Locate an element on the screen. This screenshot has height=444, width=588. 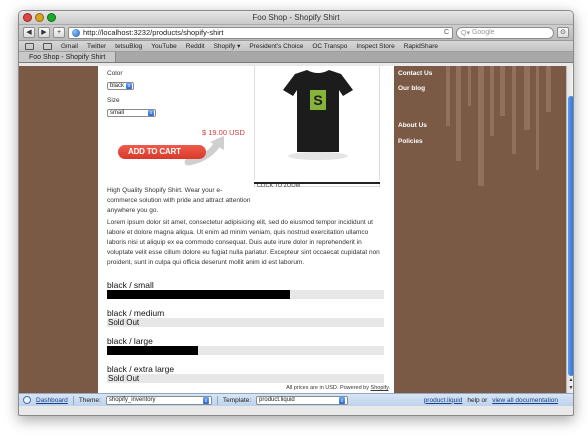
tab-strip: Foo Shop - Shopify Shirt is located at coordinates (296, 57).